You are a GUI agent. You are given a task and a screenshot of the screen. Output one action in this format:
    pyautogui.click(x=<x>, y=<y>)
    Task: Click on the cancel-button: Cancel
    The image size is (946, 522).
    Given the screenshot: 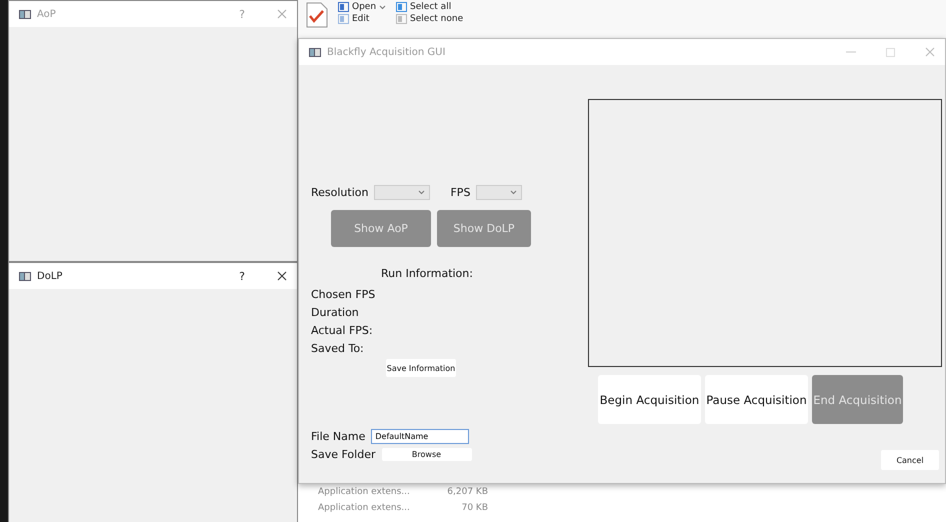 What is the action you would take?
    pyautogui.click(x=910, y=460)
    